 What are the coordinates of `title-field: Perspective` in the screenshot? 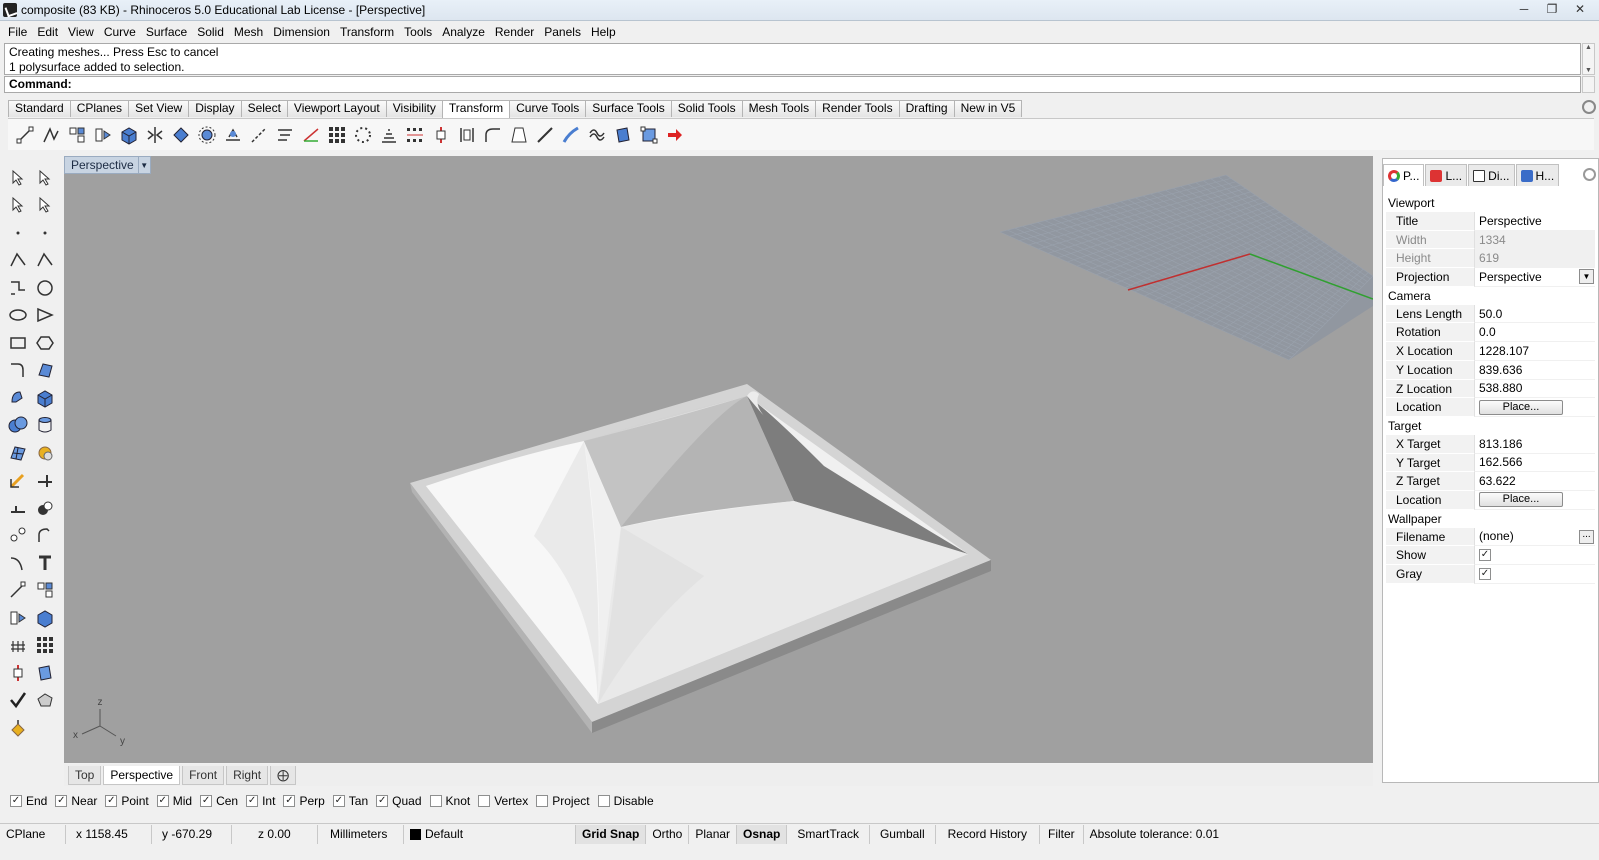 It's located at (1534, 221).